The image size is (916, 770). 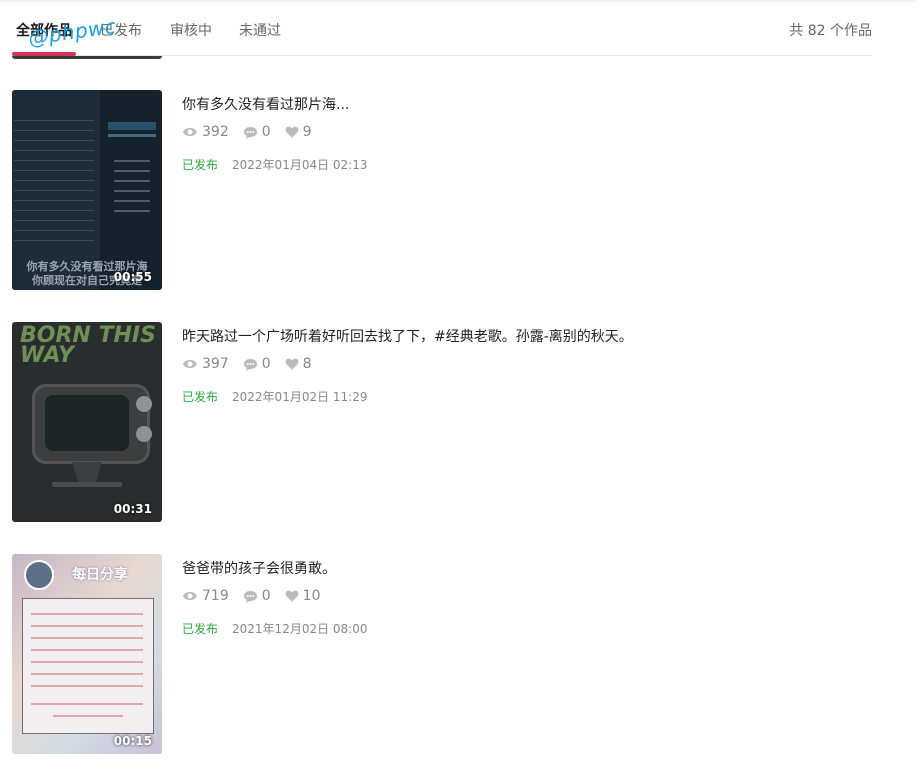 I want to click on thumbnail-banner-text: 每日分享, so click(x=100, y=575).